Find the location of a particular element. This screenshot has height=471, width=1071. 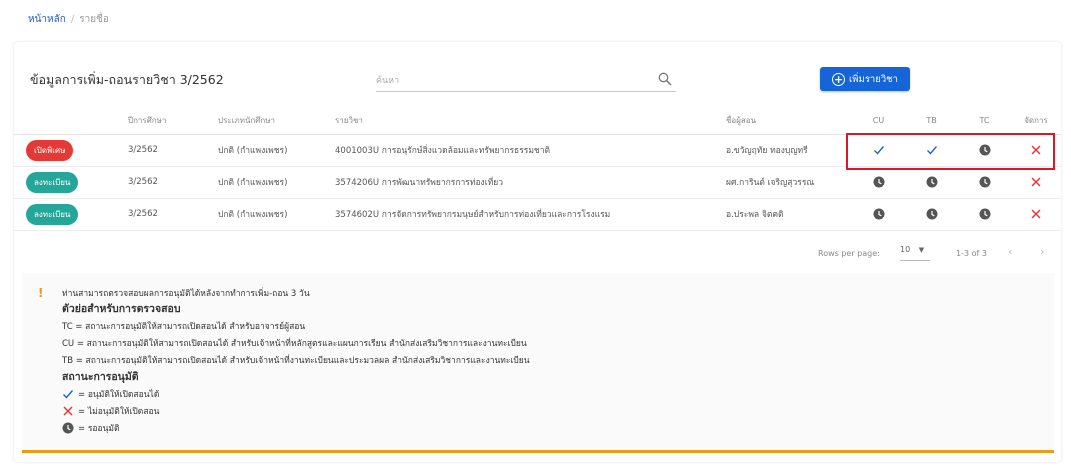

close-icon is located at coordinates (68, 411).